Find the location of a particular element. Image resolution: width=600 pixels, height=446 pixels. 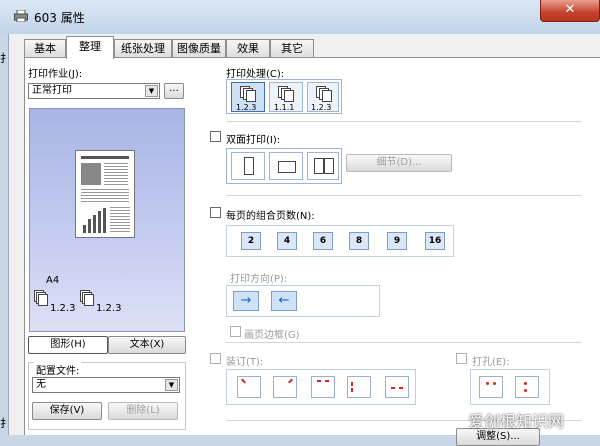

reverse-order-option: 1.2.3 is located at coordinates (323, 97).